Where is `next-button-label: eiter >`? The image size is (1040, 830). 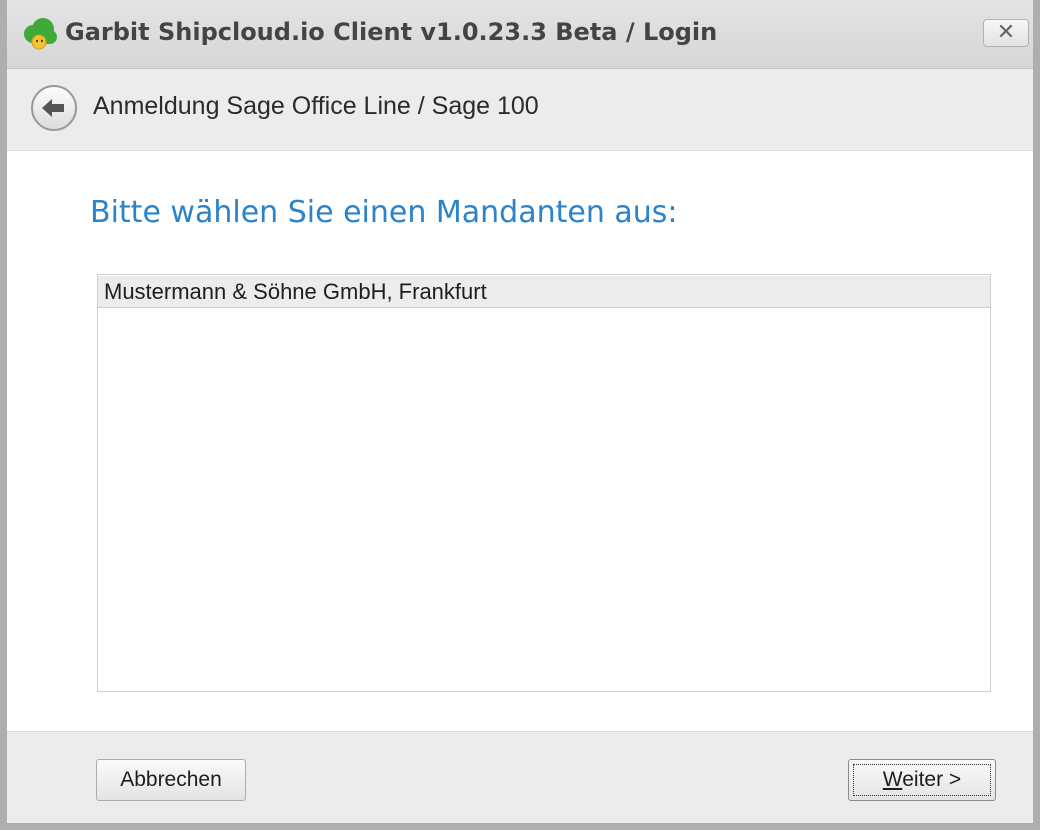
next-button-label: eiter > is located at coordinates (932, 779).